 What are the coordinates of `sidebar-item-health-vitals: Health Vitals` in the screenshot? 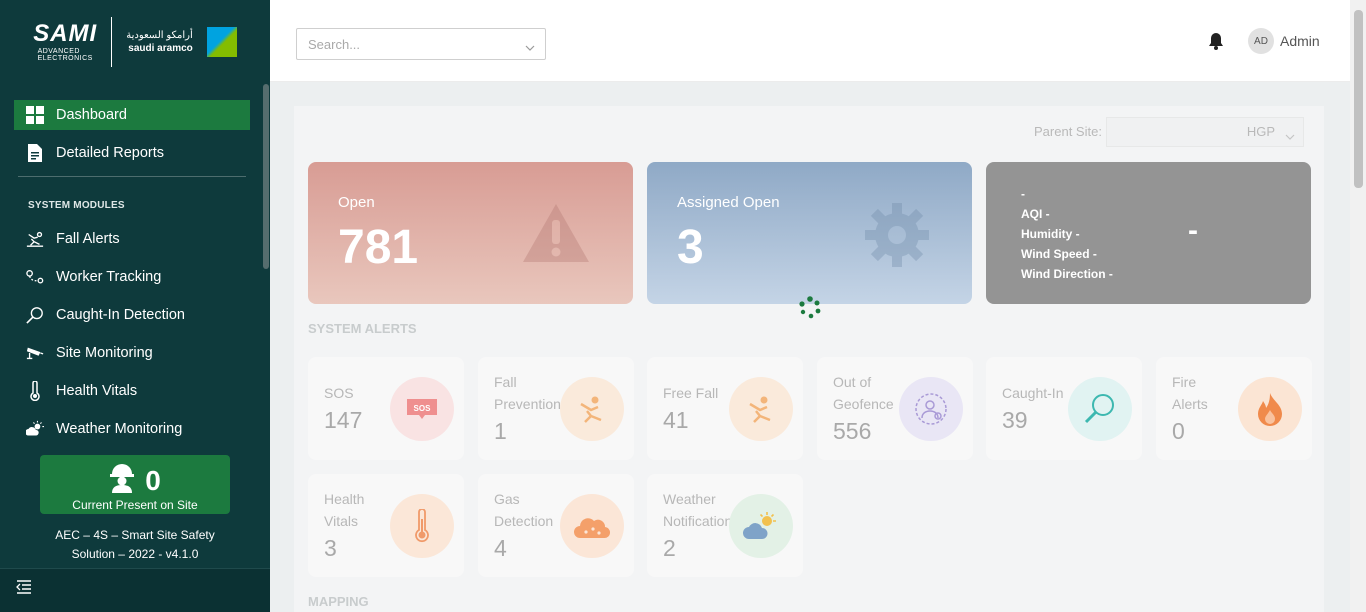 It's located at (132, 391).